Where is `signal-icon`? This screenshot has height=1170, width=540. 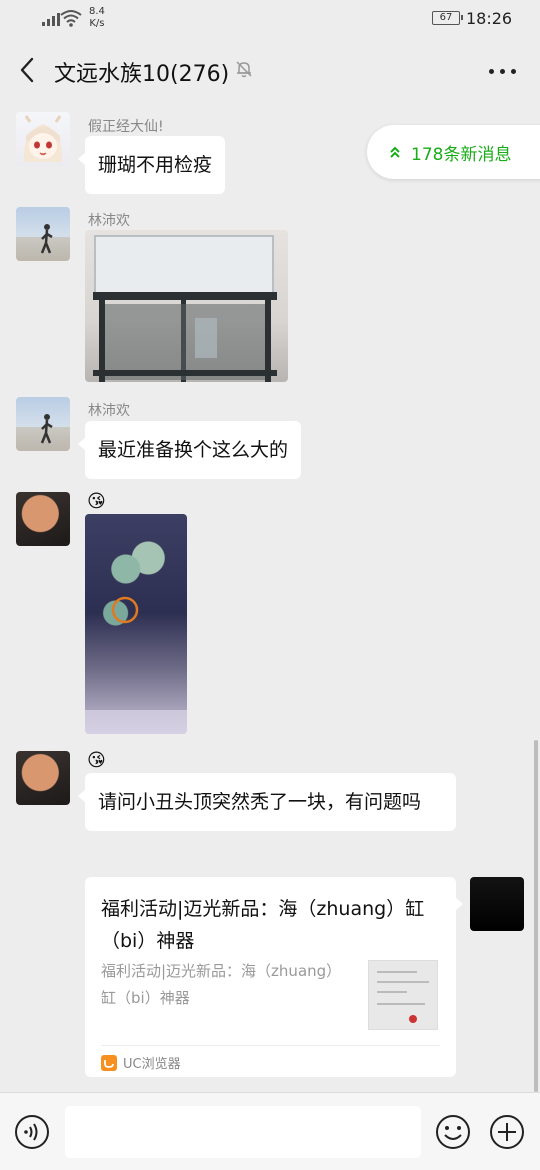 signal-icon is located at coordinates (51, 19).